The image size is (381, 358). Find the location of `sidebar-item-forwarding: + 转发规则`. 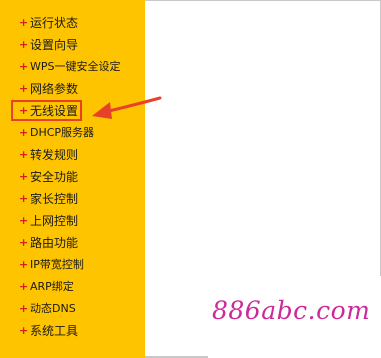

sidebar-item-forwarding: + 转发规则 is located at coordinates (72, 155).